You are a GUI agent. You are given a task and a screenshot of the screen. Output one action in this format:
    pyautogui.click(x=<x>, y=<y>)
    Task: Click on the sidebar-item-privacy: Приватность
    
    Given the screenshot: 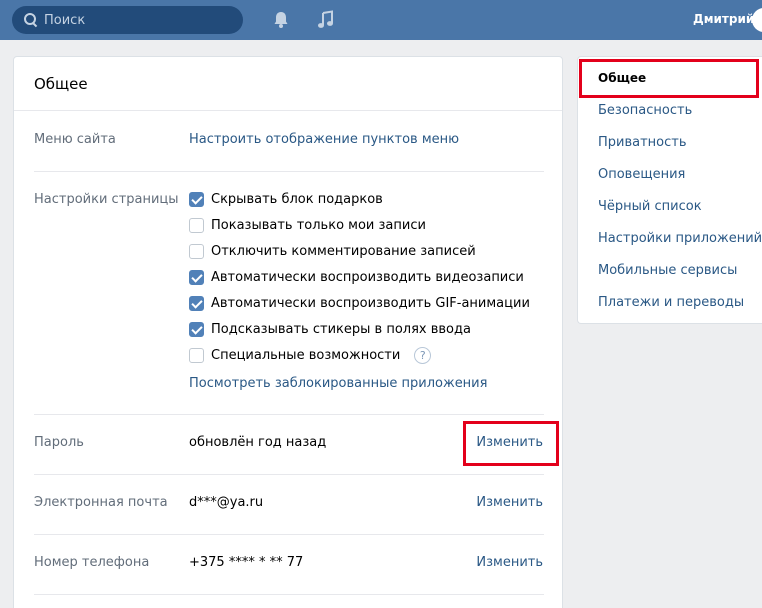 What is the action you would take?
    pyautogui.click(x=642, y=142)
    